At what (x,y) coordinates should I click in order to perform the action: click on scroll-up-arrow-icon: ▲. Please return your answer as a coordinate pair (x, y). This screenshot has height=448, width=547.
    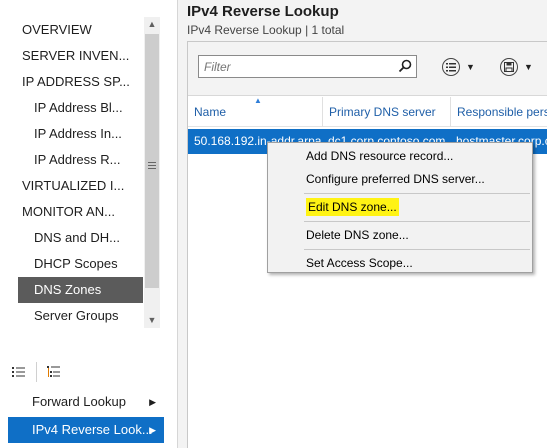
    Looking at the image, I should click on (152, 24).